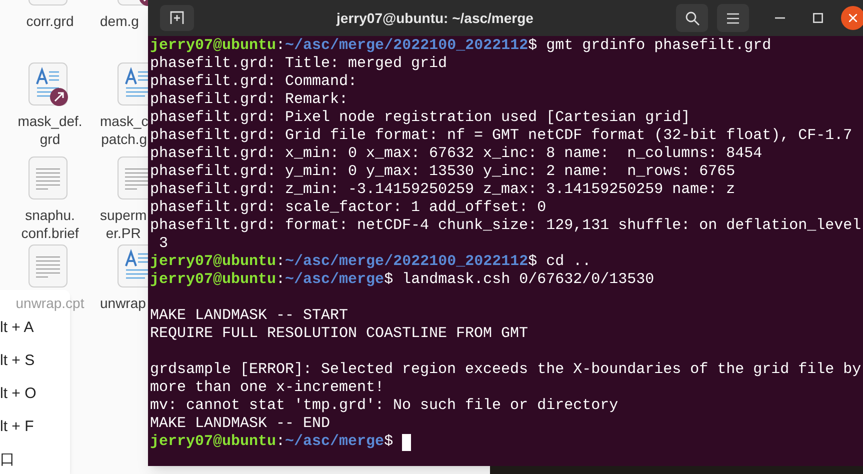 Image resolution: width=863 pixels, height=474 pixels. I want to click on new-tab-button, so click(177, 18).